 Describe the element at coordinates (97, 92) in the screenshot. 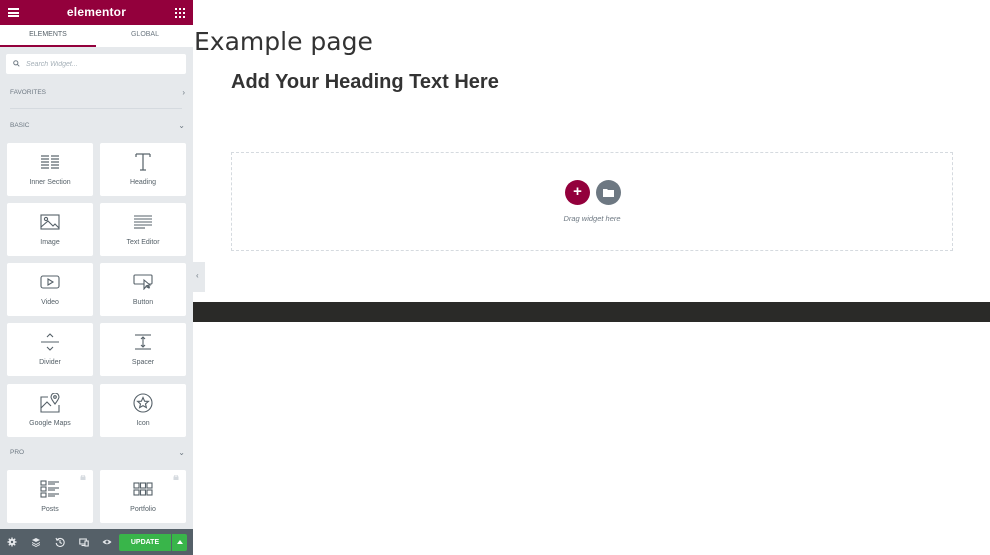

I see `category-favorites: FAVORITES ›` at that location.